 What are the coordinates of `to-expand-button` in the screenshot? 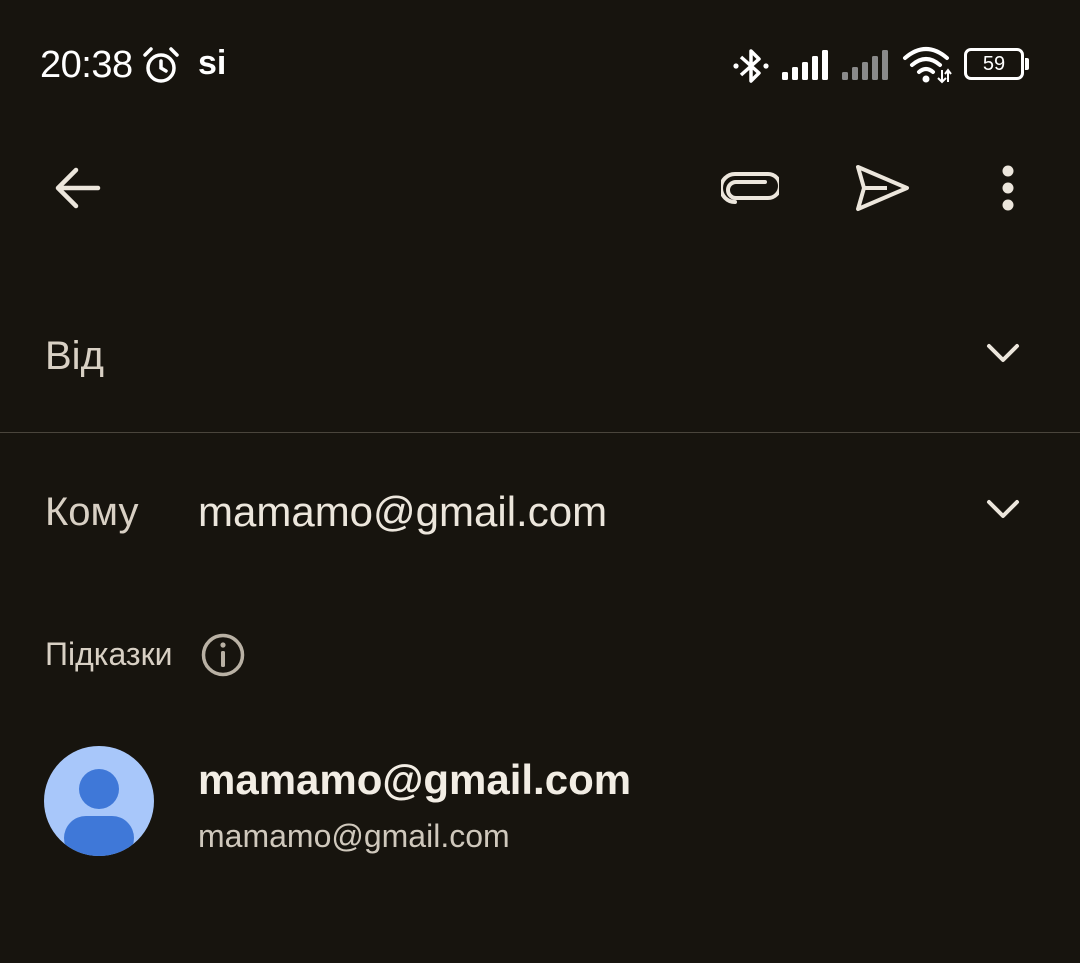 It's located at (1003, 511).